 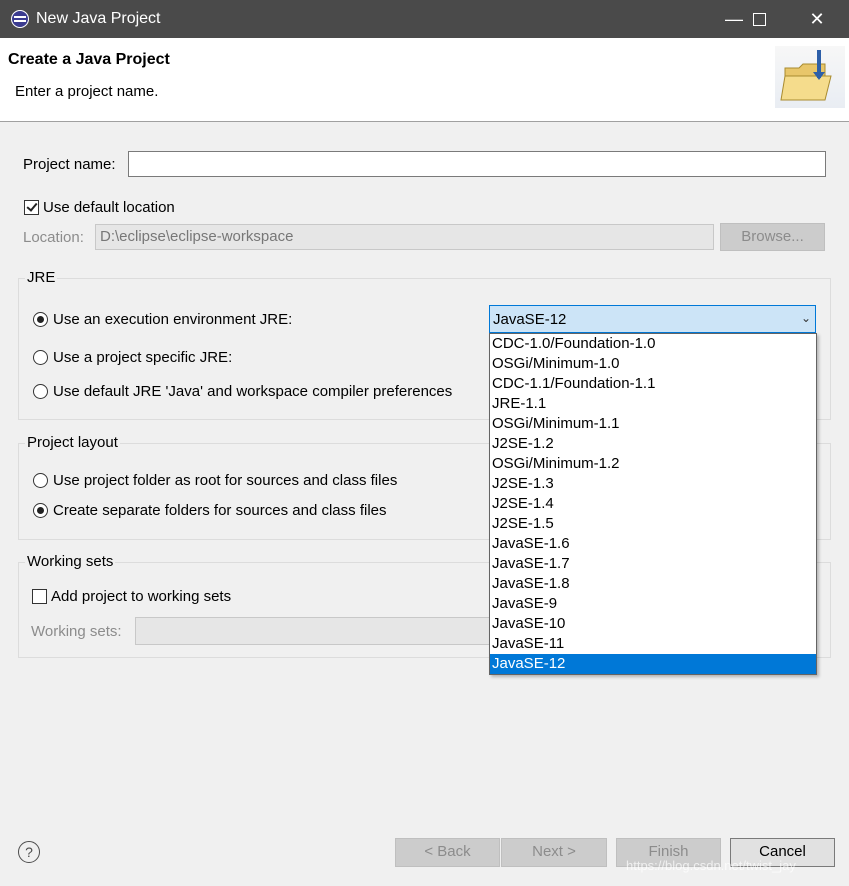 I want to click on dropdown-item: CDC-1.0/Foundation-1.0, so click(x=653, y=344).